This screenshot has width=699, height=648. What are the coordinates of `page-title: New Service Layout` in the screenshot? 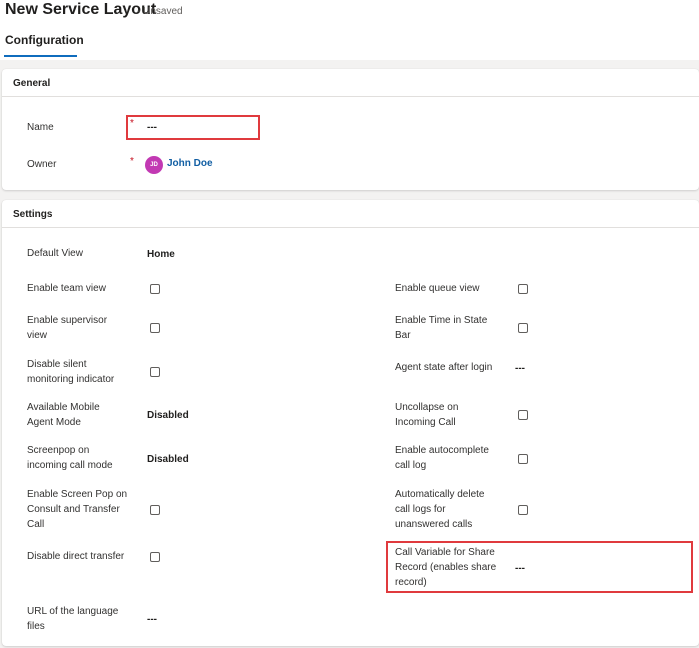 It's located at (81, 9).